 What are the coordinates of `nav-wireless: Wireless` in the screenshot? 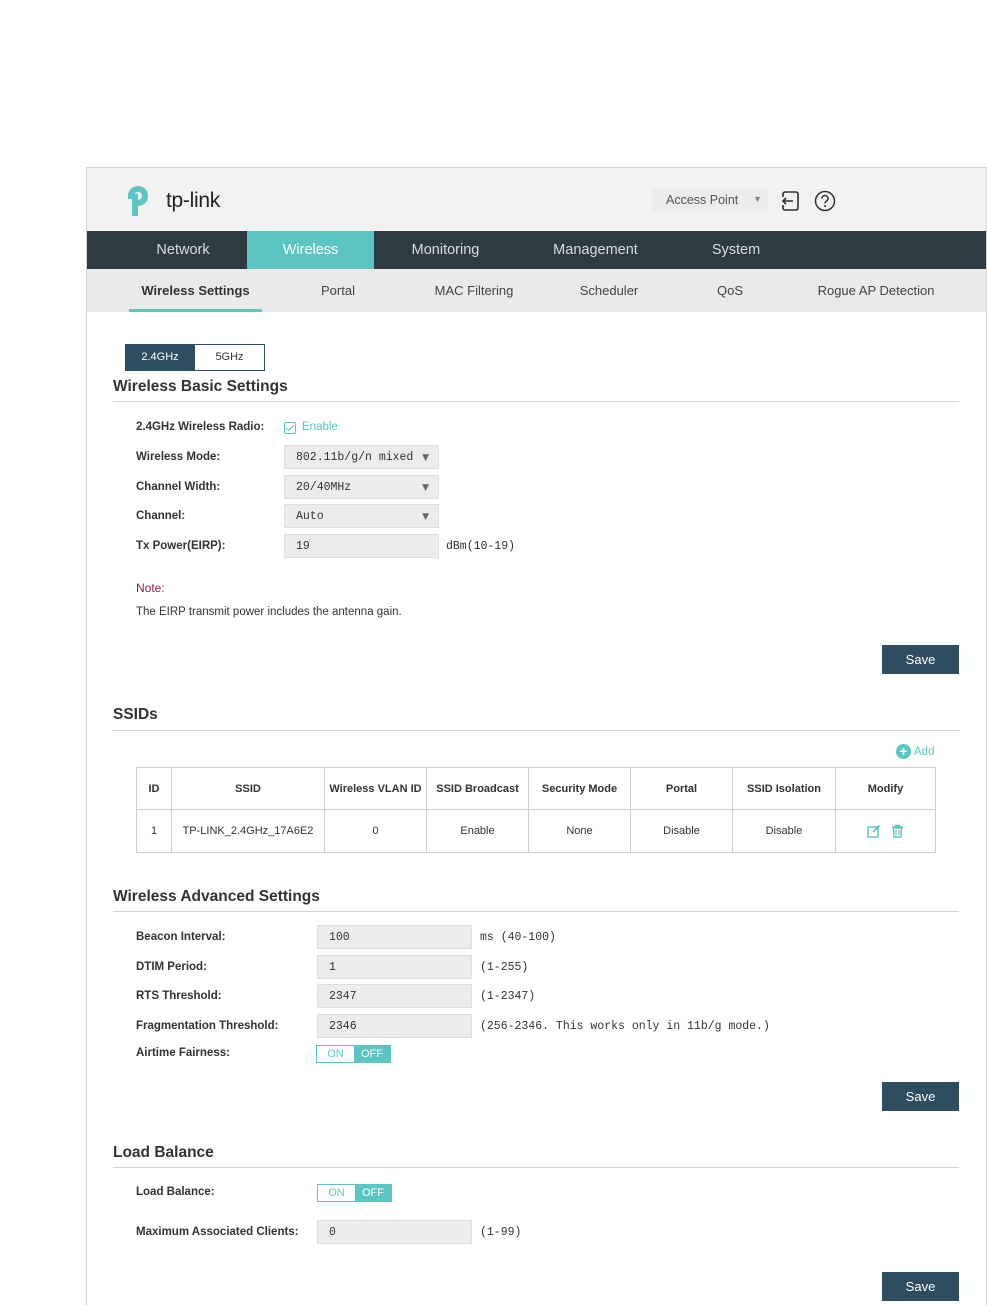 It's located at (310, 250).